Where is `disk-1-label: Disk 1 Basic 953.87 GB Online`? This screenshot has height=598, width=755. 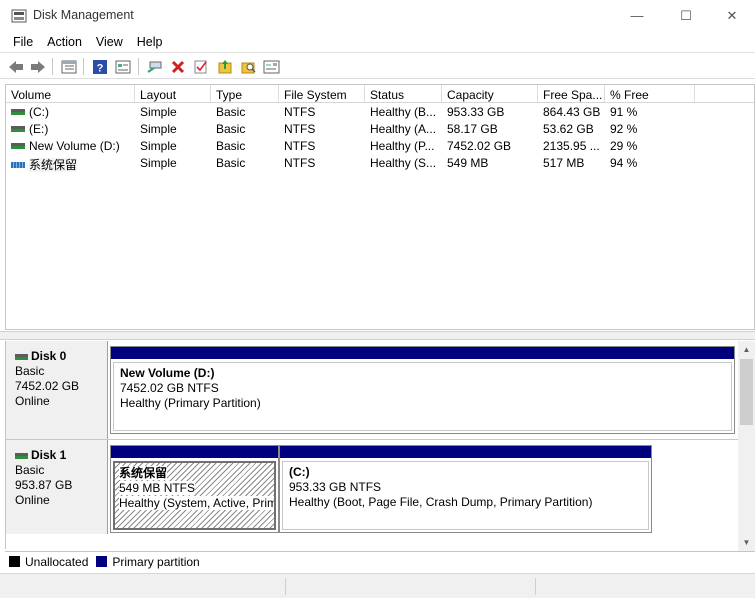 disk-1-label: Disk 1 Basic 953.87 GB Online is located at coordinates (57, 487).